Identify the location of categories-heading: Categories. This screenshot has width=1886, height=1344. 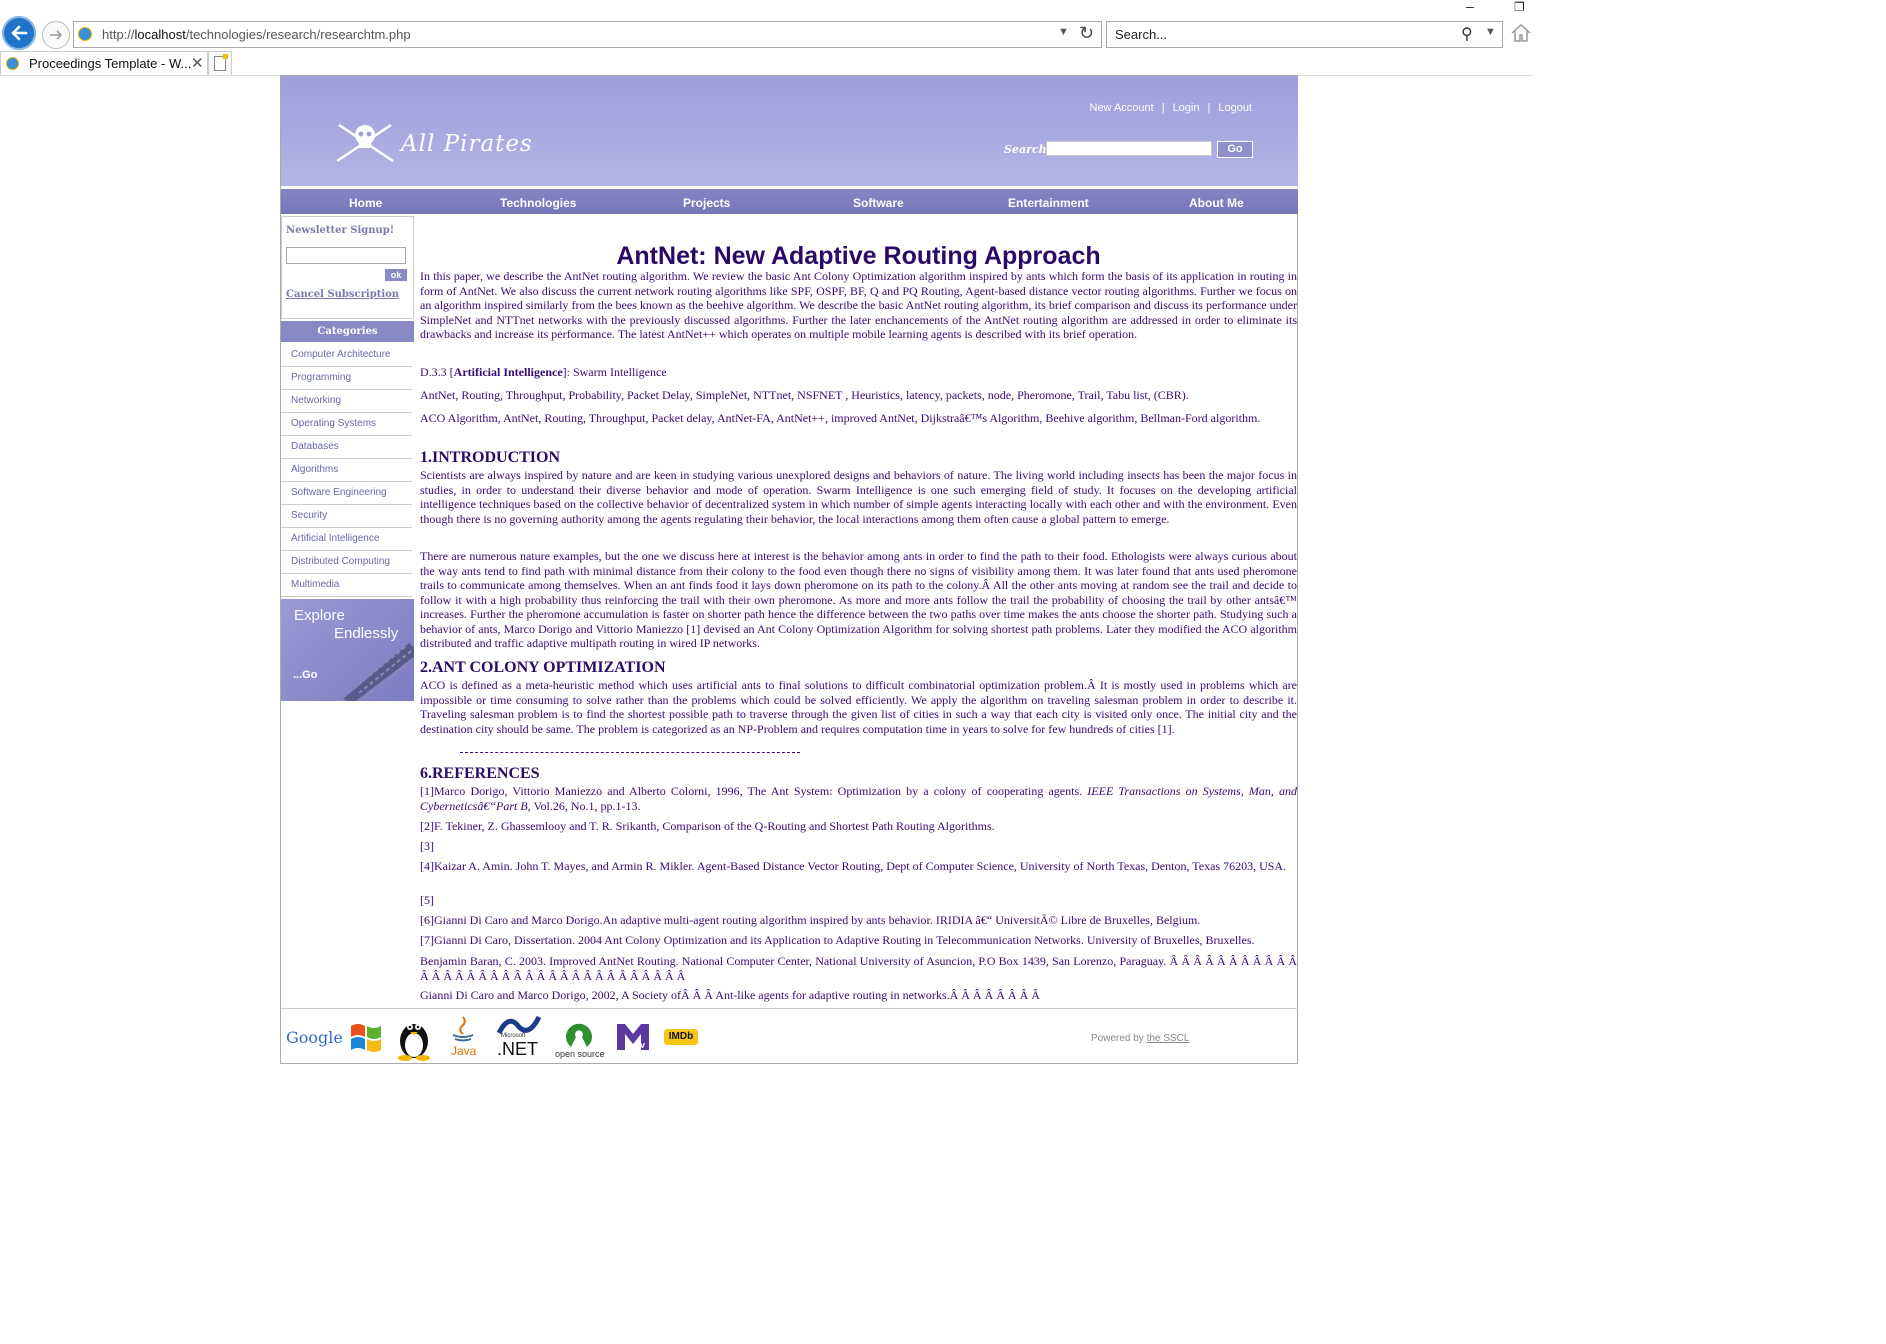
(347, 331).